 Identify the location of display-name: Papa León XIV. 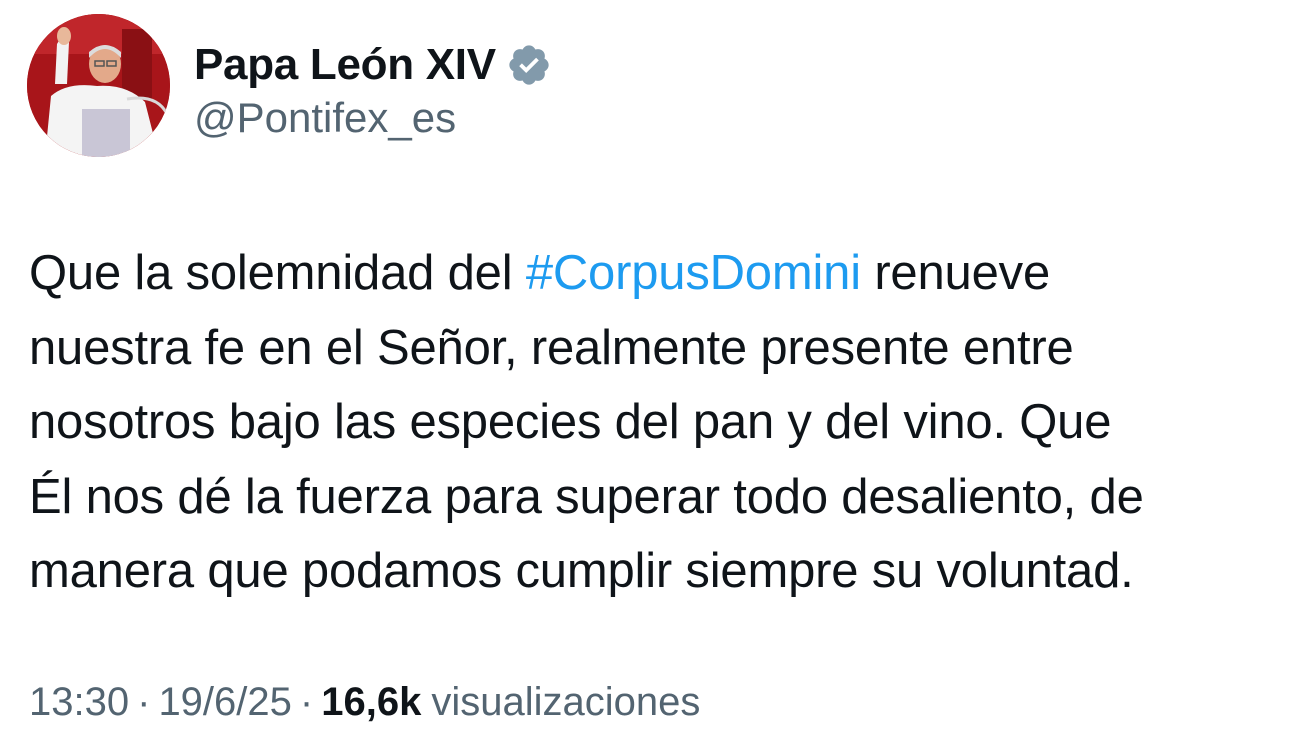
(345, 65).